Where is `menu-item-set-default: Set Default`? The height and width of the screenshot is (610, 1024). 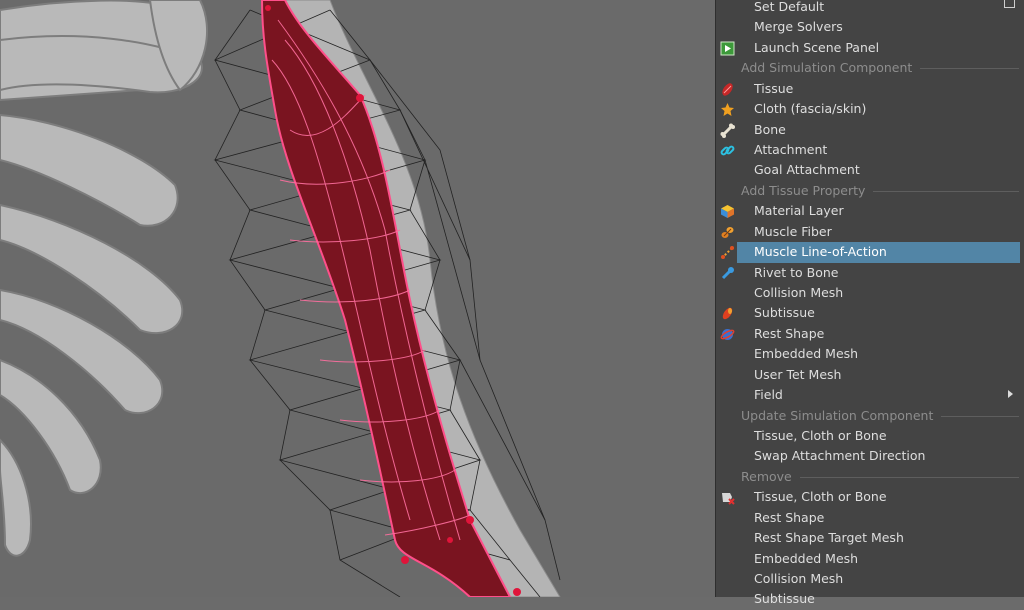
menu-item-set-default: Set Default is located at coordinates (870, 8).